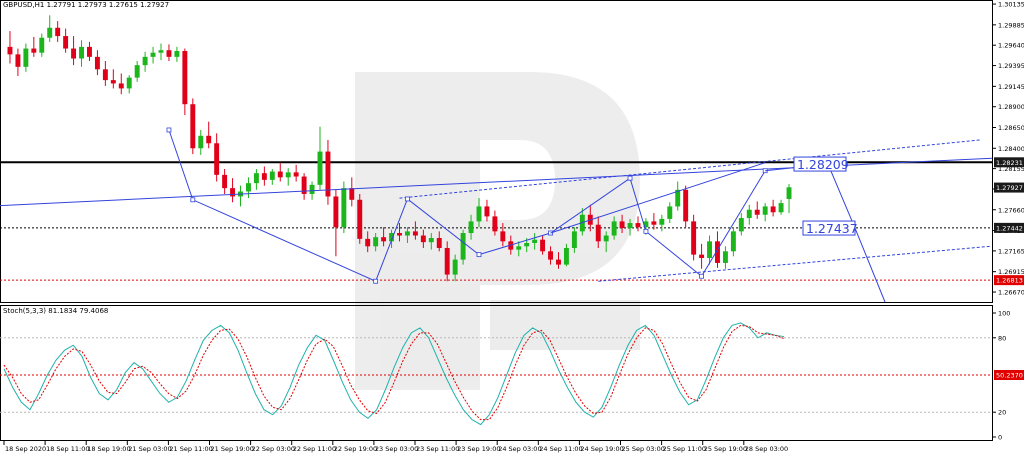  What do you see at coordinates (1009, 163) in the screenshot?
I see `price-label-text: 1.28231` at bounding box center [1009, 163].